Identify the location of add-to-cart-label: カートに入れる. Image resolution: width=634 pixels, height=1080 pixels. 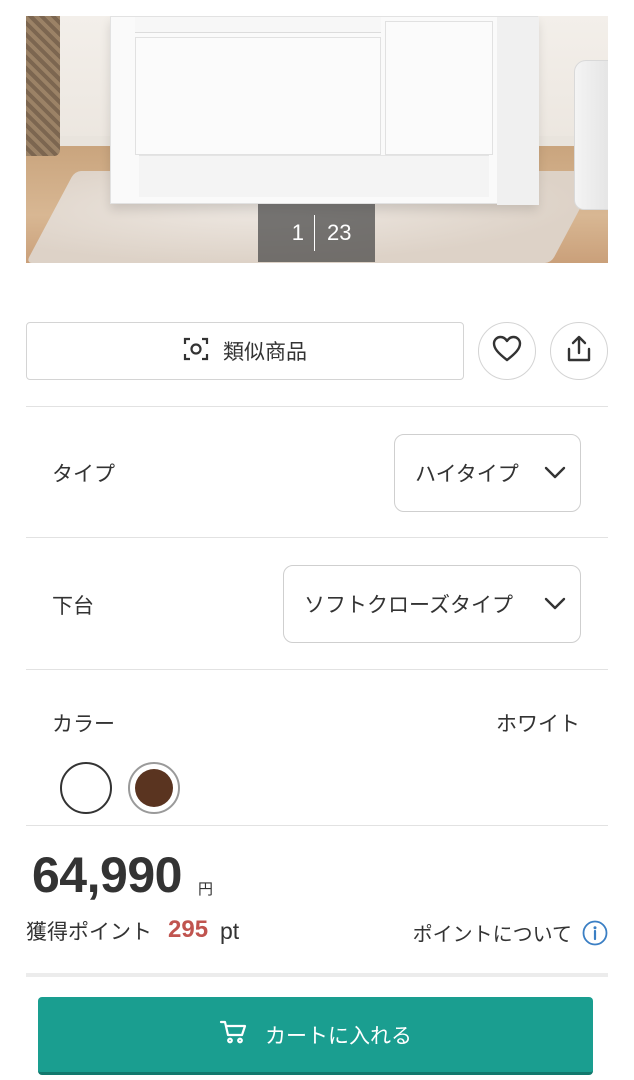
(338, 1035).